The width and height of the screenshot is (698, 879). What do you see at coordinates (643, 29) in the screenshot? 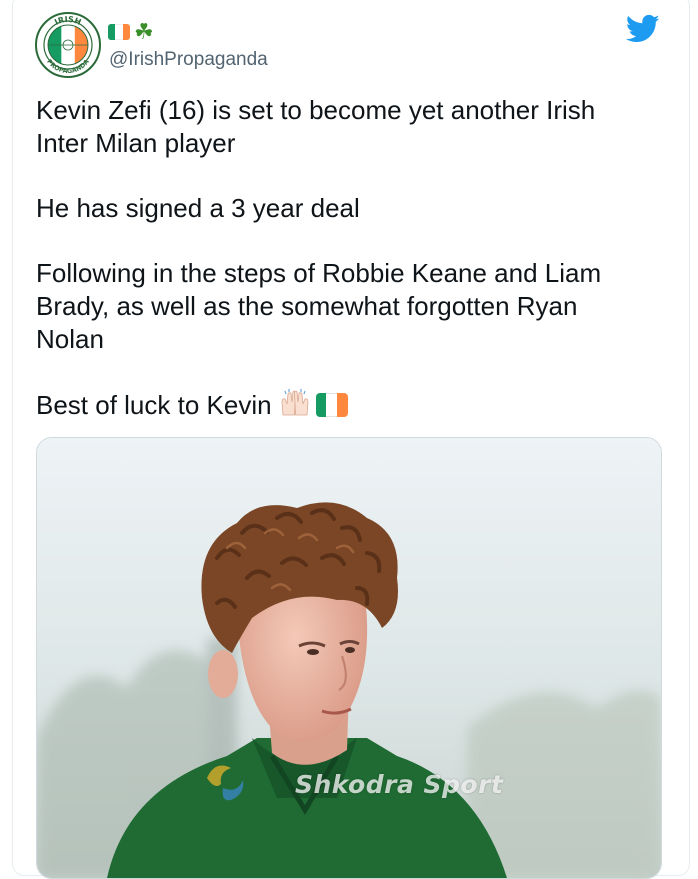
I see `twitter-bird-icon` at bounding box center [643, 29].